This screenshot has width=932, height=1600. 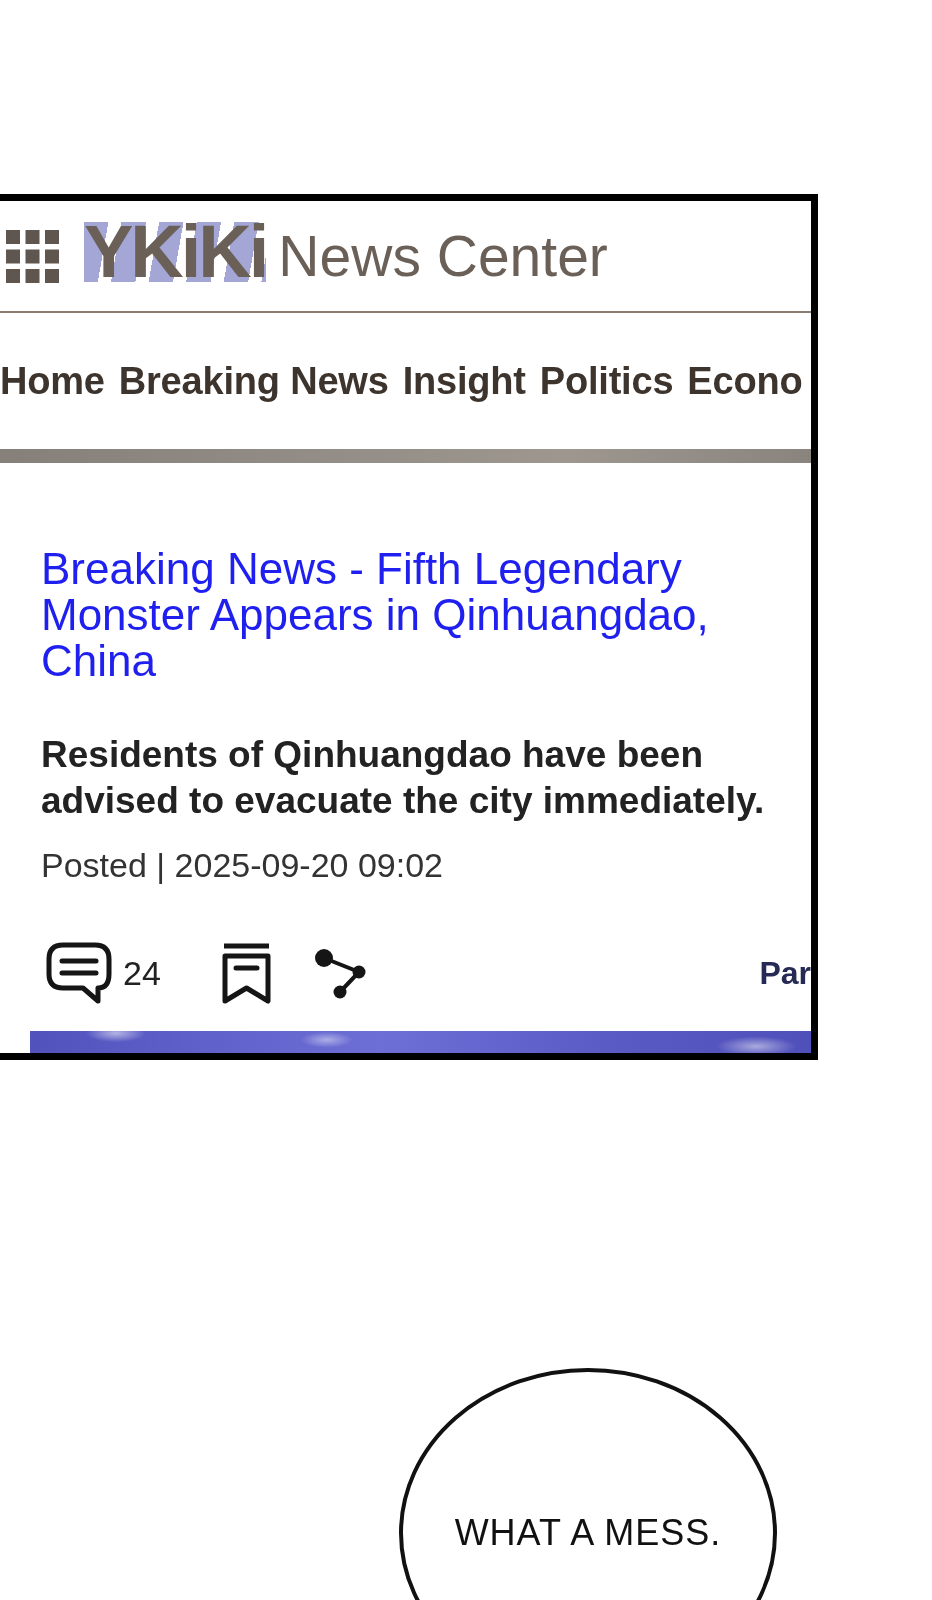 What do you see at coordinates (340, 973) in the screenshot?
I see `share-icon` at bounding box center [340, 973].